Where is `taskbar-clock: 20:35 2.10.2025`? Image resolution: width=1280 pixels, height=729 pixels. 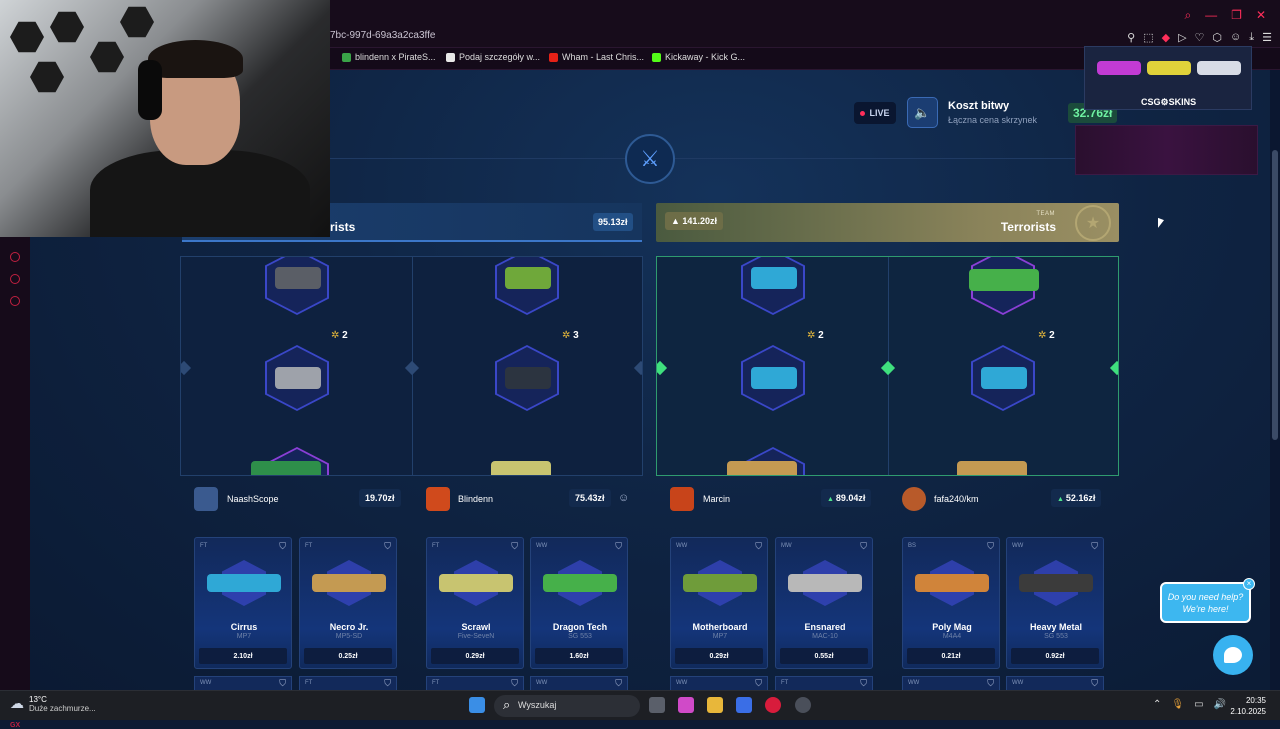 taskbar-clock: 20:35 2.10.2025 is located at coordinates (1248, 706).